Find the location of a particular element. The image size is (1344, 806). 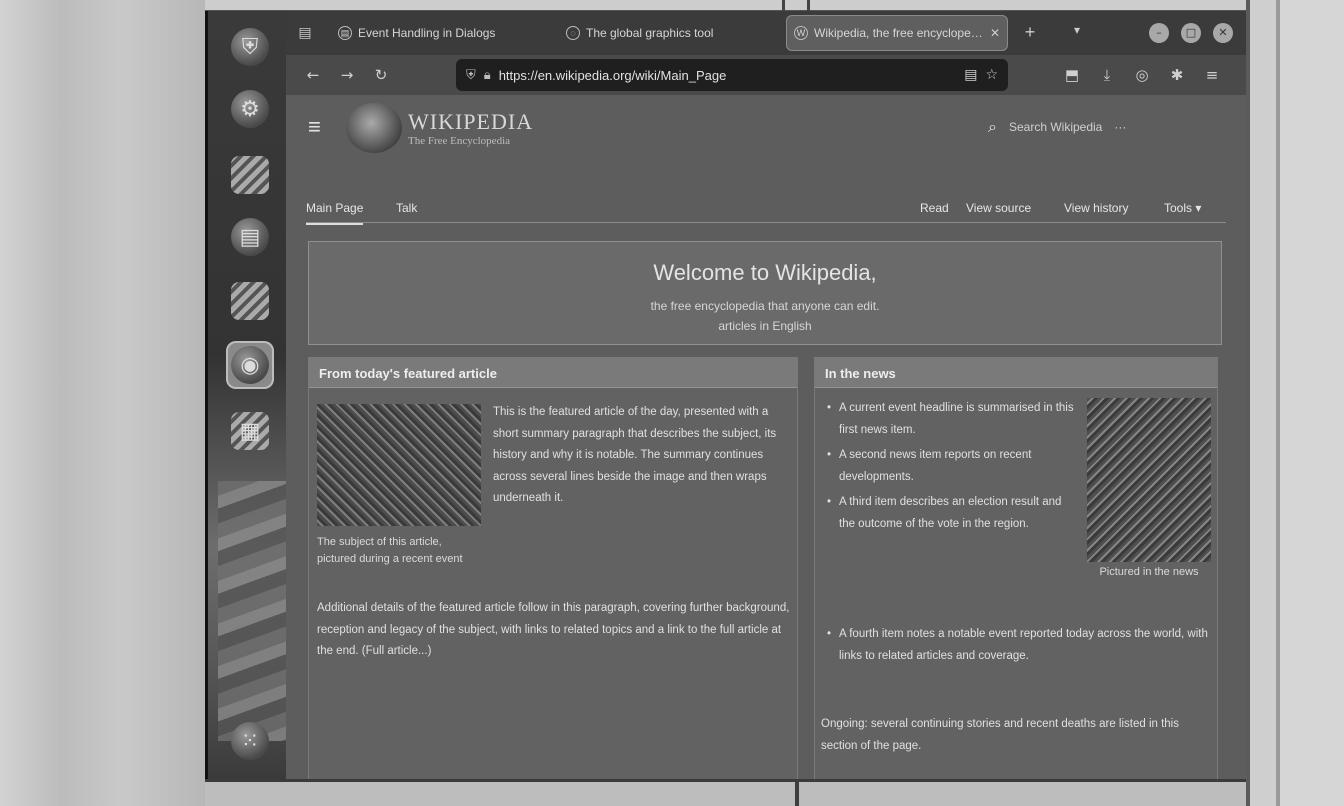

news-image-caption: Pictured in the news is located at coordinates (1149, 572).